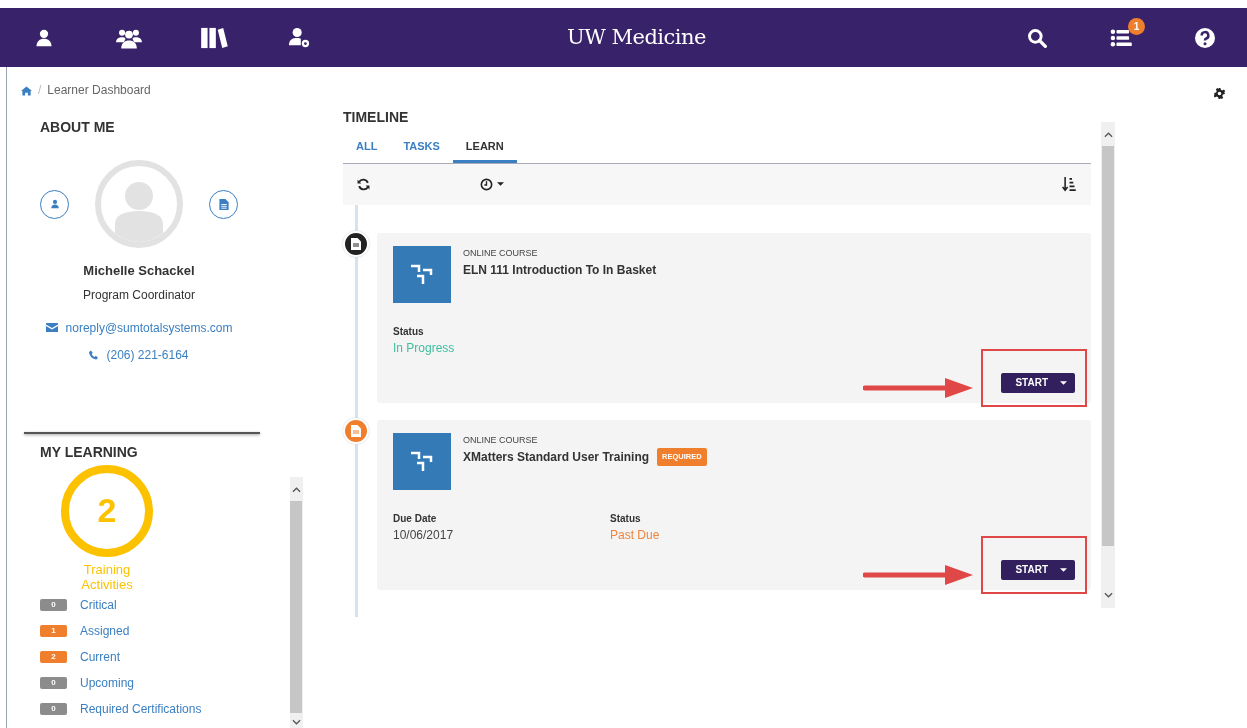 The image size is (1247, 728). What do you see at coordinates (89, 452) in the screenshot?
I see `section-title: MY LEARNING` at bounding box center [89, 452].